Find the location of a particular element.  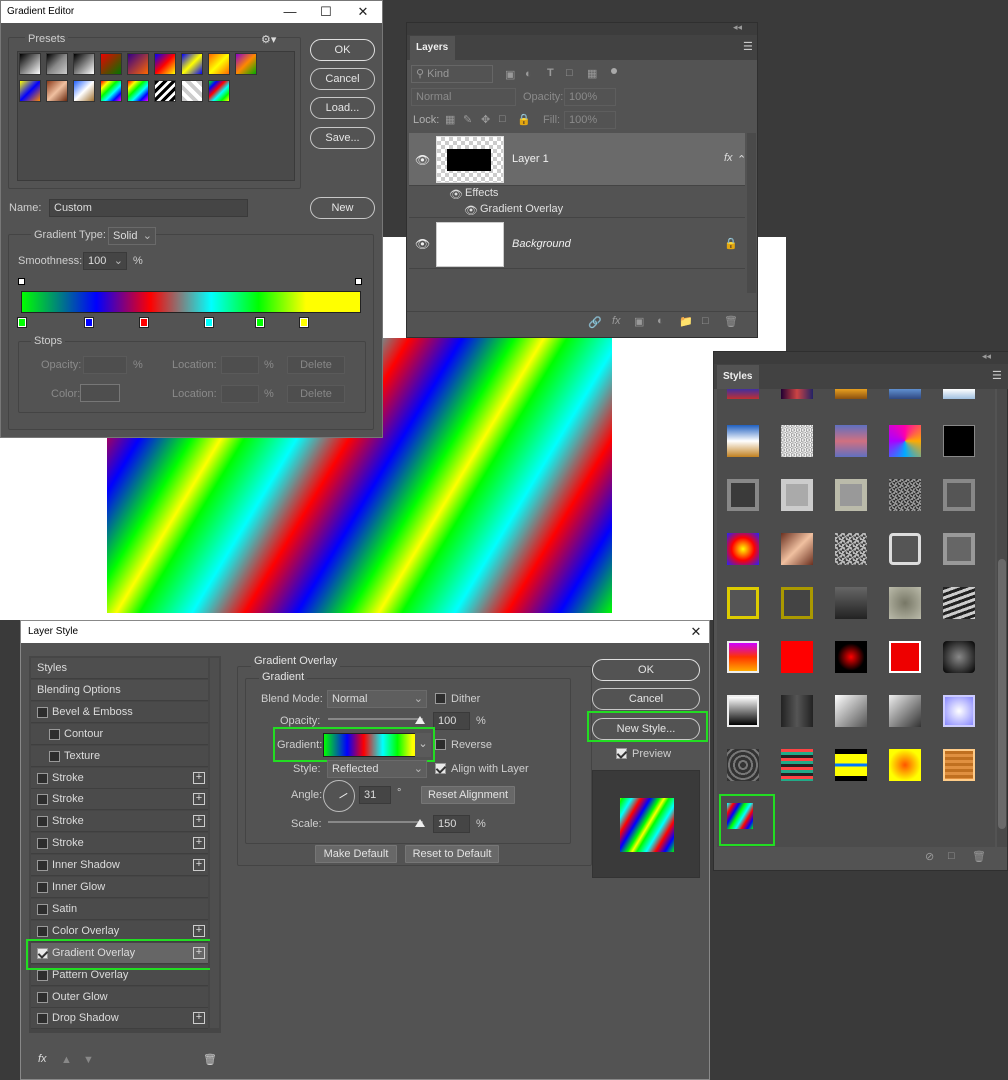

blend-mode-select: Normal is located at coordinates (463, 97).